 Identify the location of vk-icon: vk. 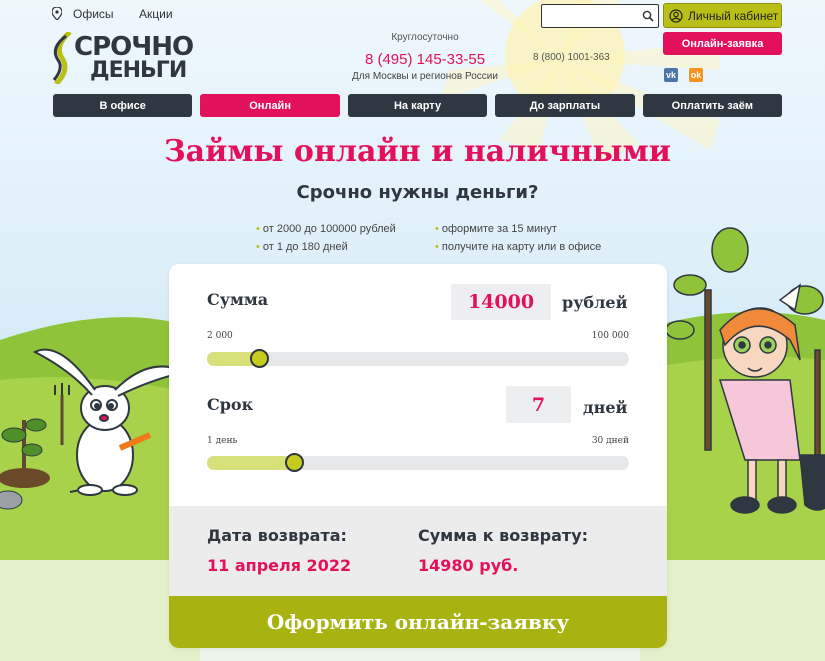
(671, 75).